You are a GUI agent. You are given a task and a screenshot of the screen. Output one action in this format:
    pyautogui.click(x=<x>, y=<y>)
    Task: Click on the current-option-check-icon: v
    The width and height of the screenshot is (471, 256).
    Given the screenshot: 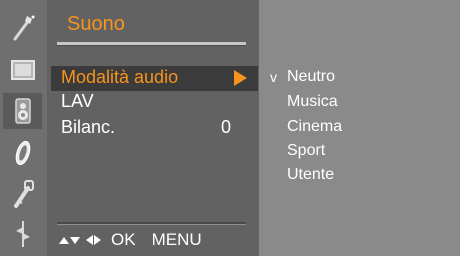 What is the action you would take?
    pyautogui.click(x=273, y=77)
    